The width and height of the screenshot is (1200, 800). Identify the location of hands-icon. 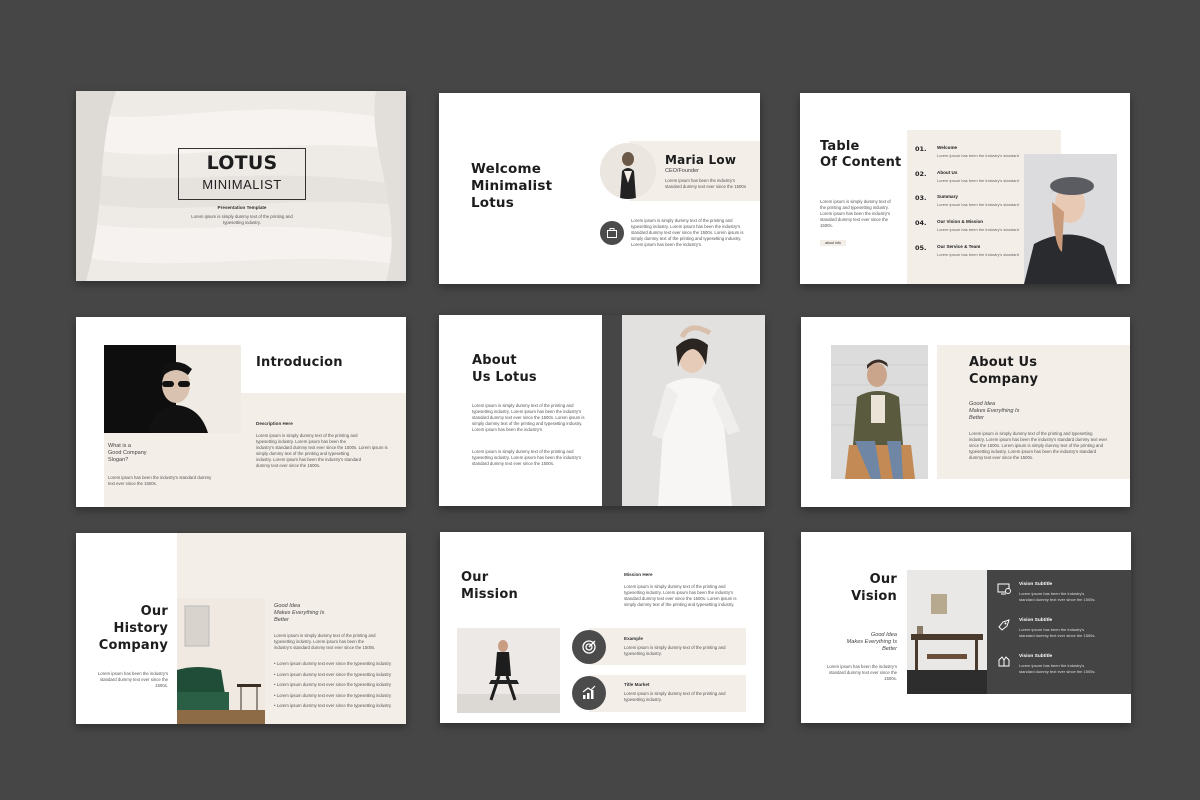
(1004, 663).